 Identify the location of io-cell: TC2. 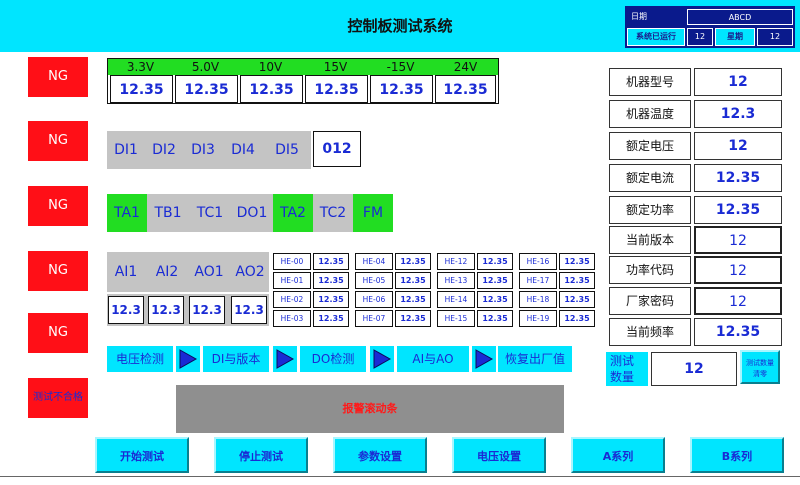
(333, 213).